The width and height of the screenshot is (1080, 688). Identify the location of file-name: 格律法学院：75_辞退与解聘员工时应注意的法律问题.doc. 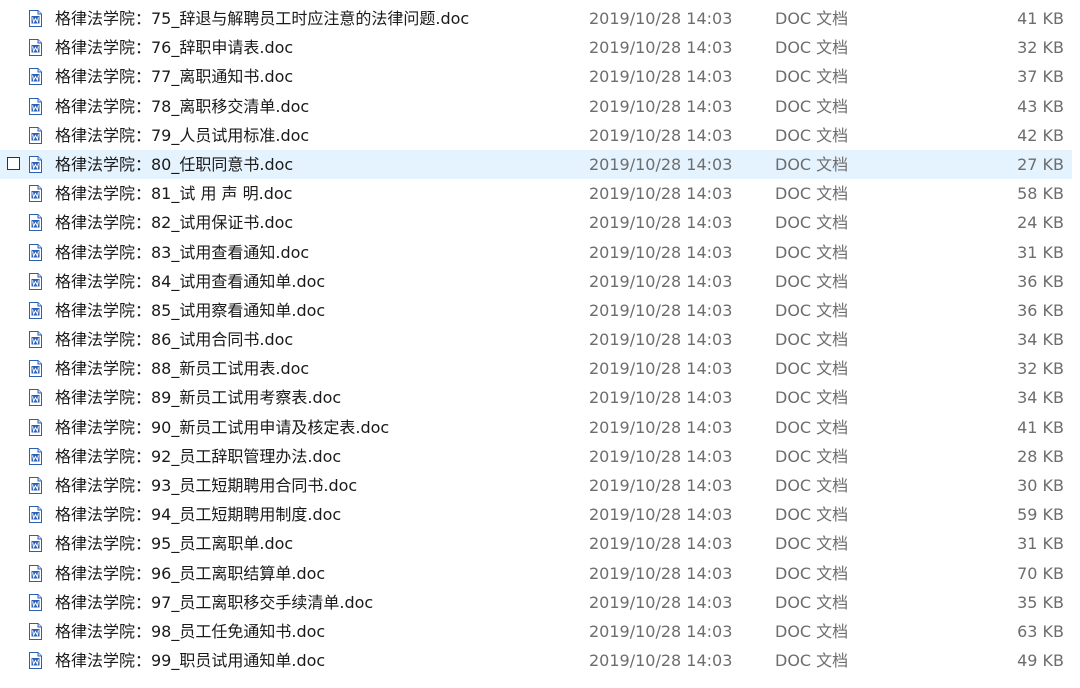
(262, 18).